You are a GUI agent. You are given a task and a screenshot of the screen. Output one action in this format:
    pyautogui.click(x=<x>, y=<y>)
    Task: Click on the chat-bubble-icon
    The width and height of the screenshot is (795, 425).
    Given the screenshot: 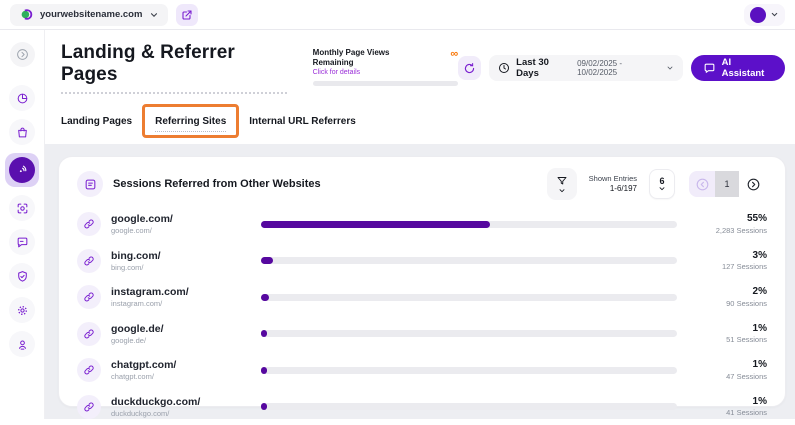 What is the action you would take?
    pyautogui.click(x=709, y=68)
    